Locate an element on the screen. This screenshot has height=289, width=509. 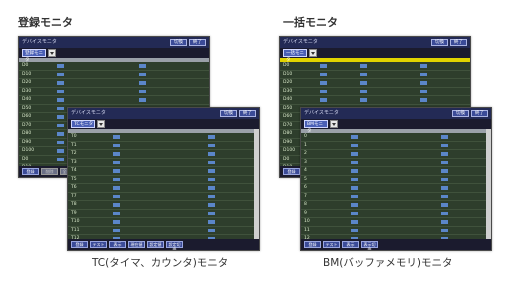
row-label: T5 is located at coordinates (74, 179).